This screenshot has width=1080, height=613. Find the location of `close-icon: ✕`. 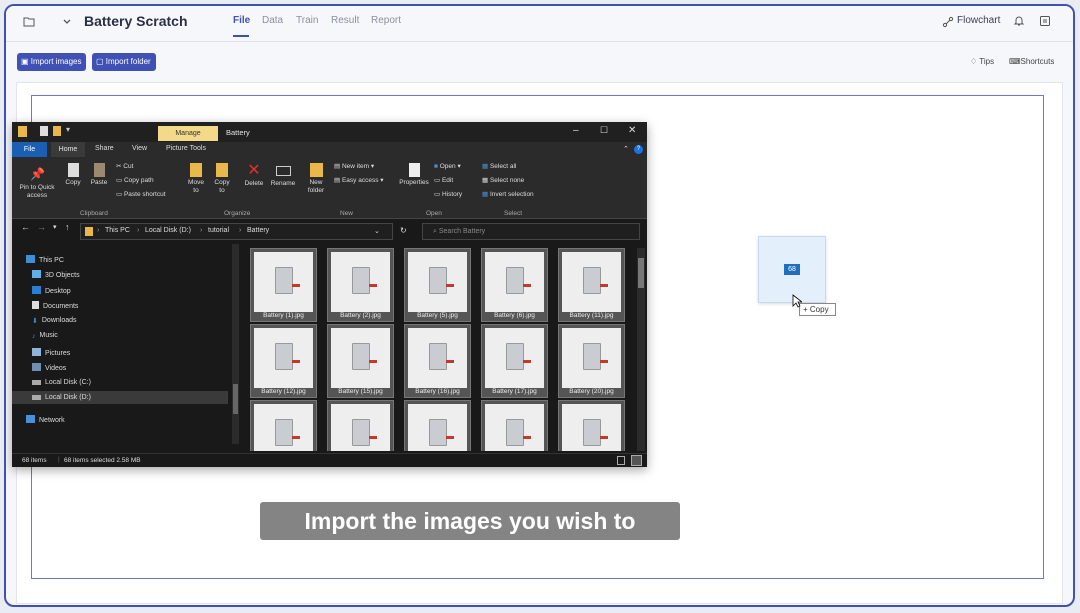

close-icon: ✕ is located at coordinates (632, 130).